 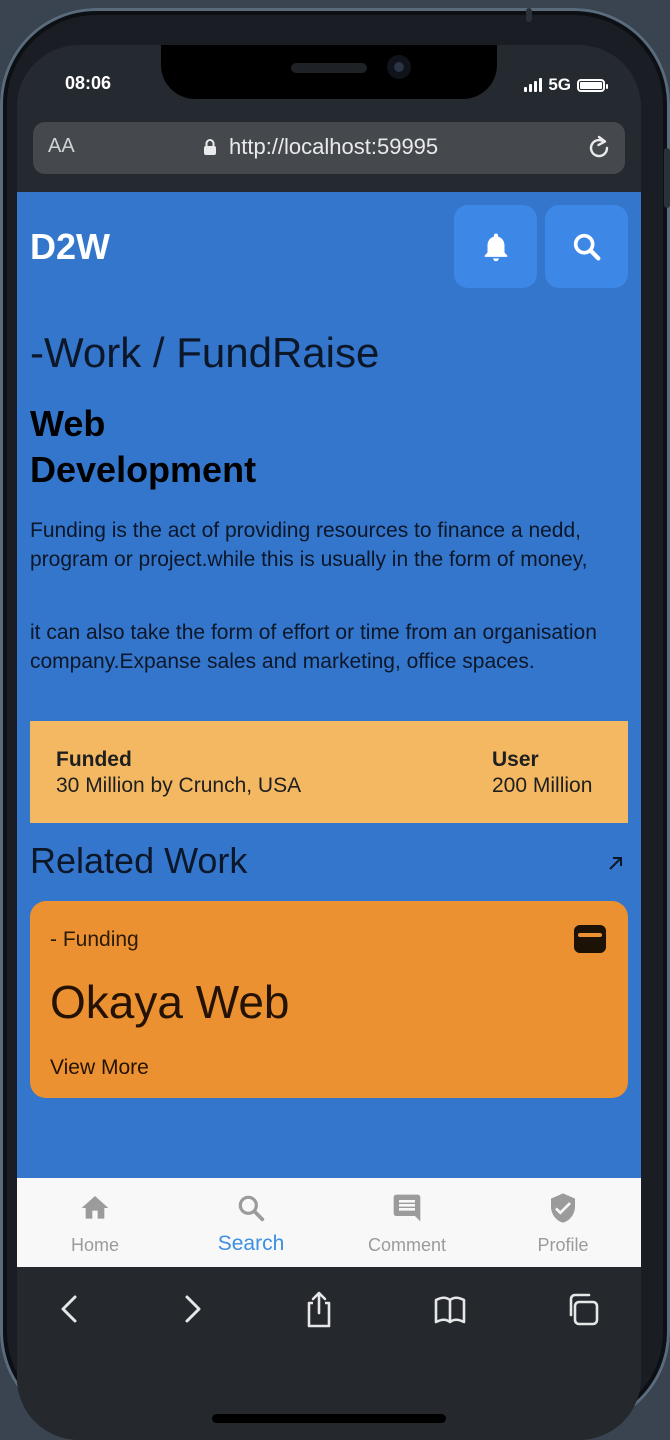 What do you see at coordinates (95, 1207) in the screenshot?
I see `home-icon` at bounding box center [95, 1207].